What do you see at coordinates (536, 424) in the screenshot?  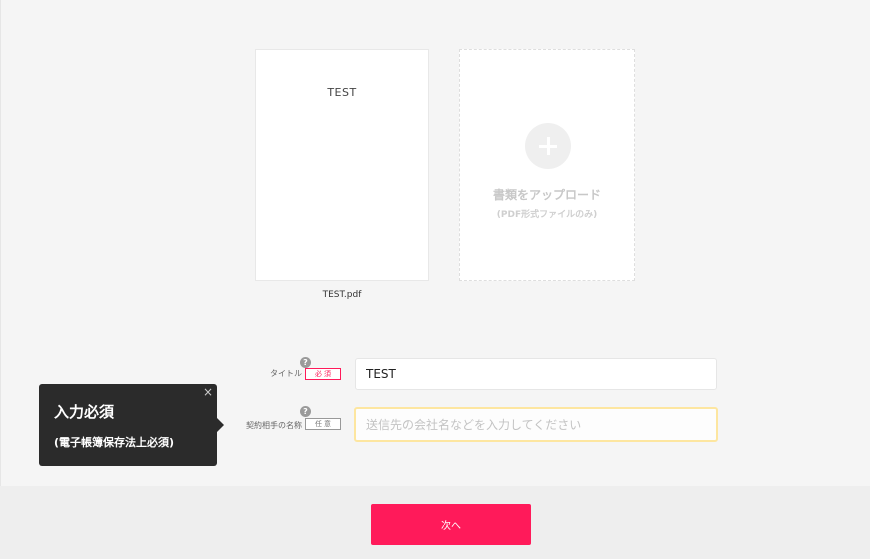 I see `counterparty-input` at bounding box center [536, 424].